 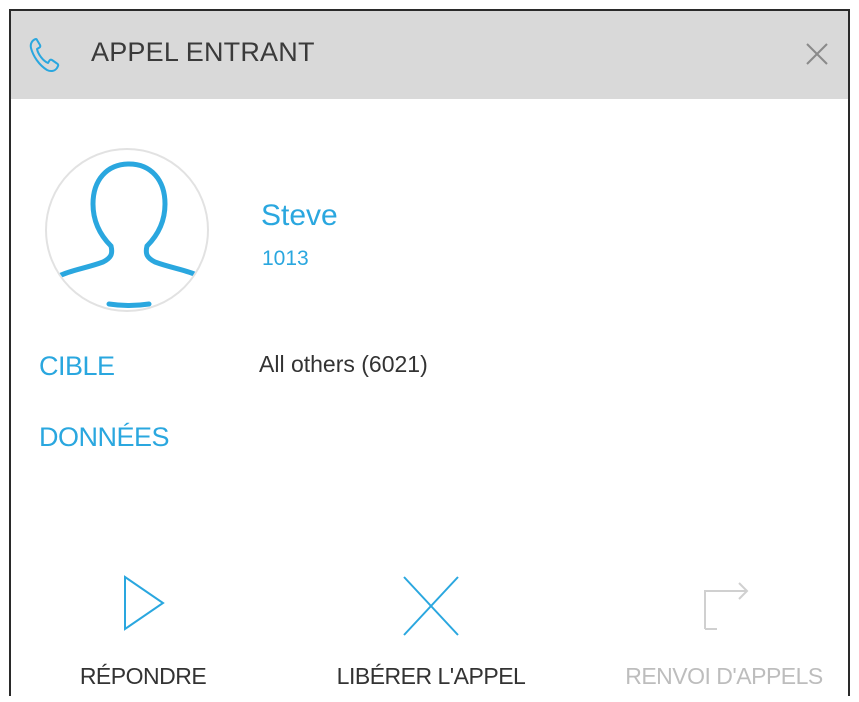 What do you see at coordinates (817, 54) in the screenshot?
I see `close-icon` at bounding box center [817, 54].